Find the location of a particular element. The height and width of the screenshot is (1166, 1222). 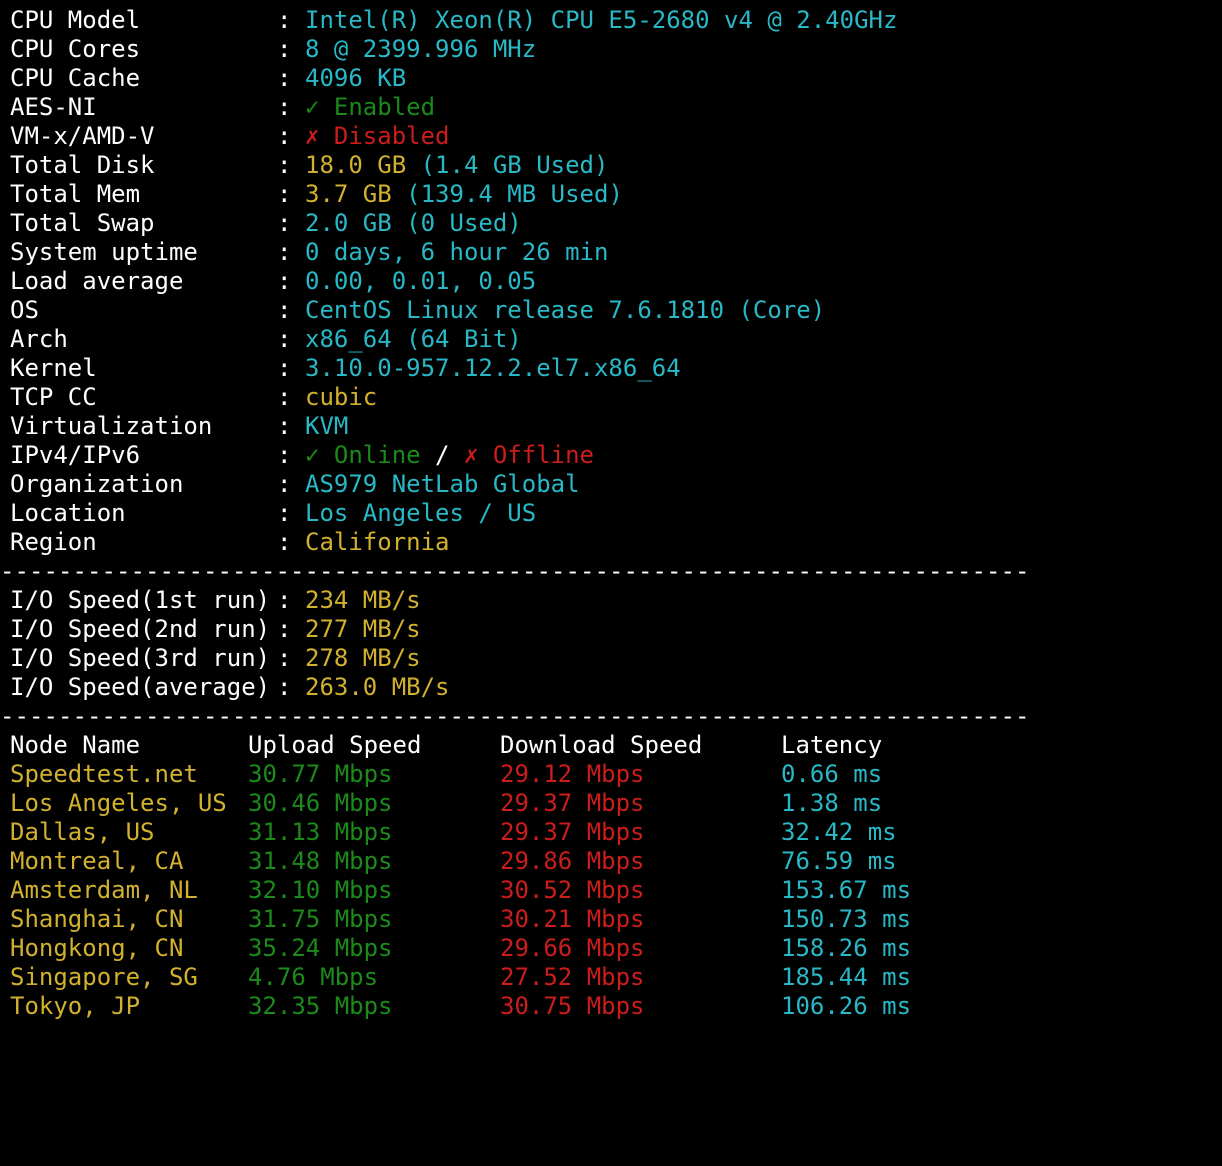

latency: 32.42 ms is located at coordinates (839, 832).